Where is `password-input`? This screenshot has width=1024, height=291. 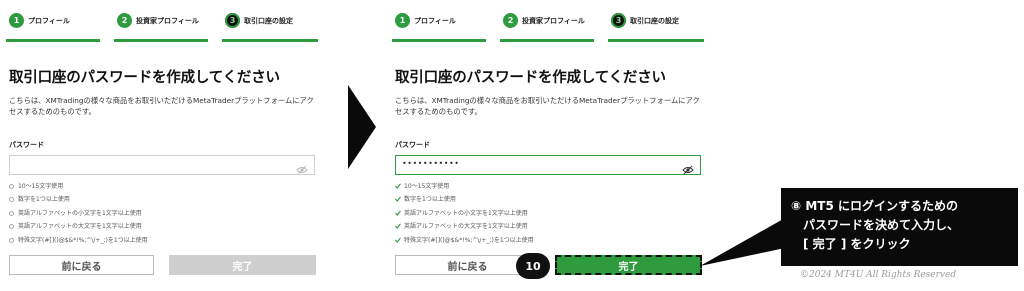 password-input is located at coordinates (162, 165).